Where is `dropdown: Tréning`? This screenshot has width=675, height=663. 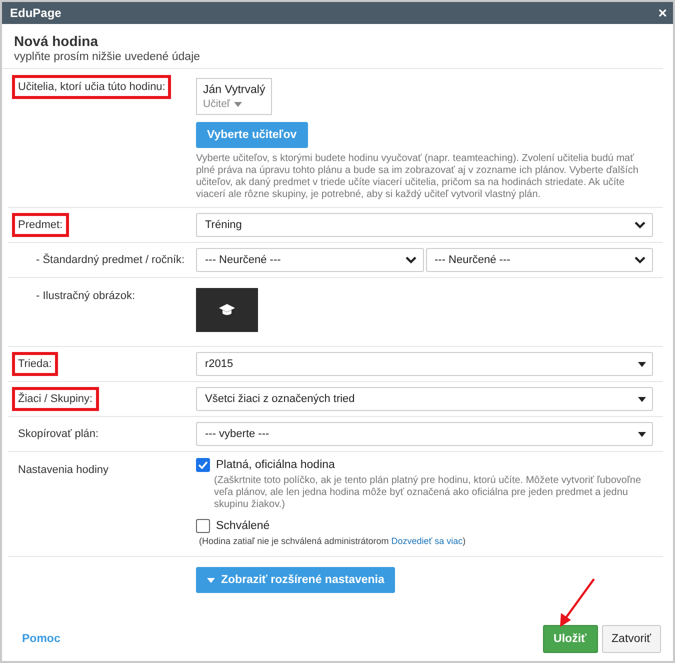
dropdown: Tréning is located at coordinates (424, 225).